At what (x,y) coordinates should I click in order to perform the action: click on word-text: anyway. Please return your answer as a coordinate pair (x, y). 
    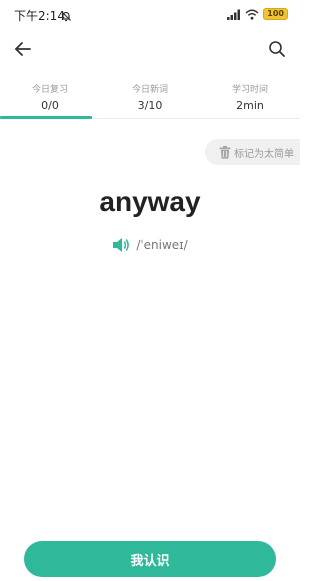
    Looking at the image, I should click on (150, 201).